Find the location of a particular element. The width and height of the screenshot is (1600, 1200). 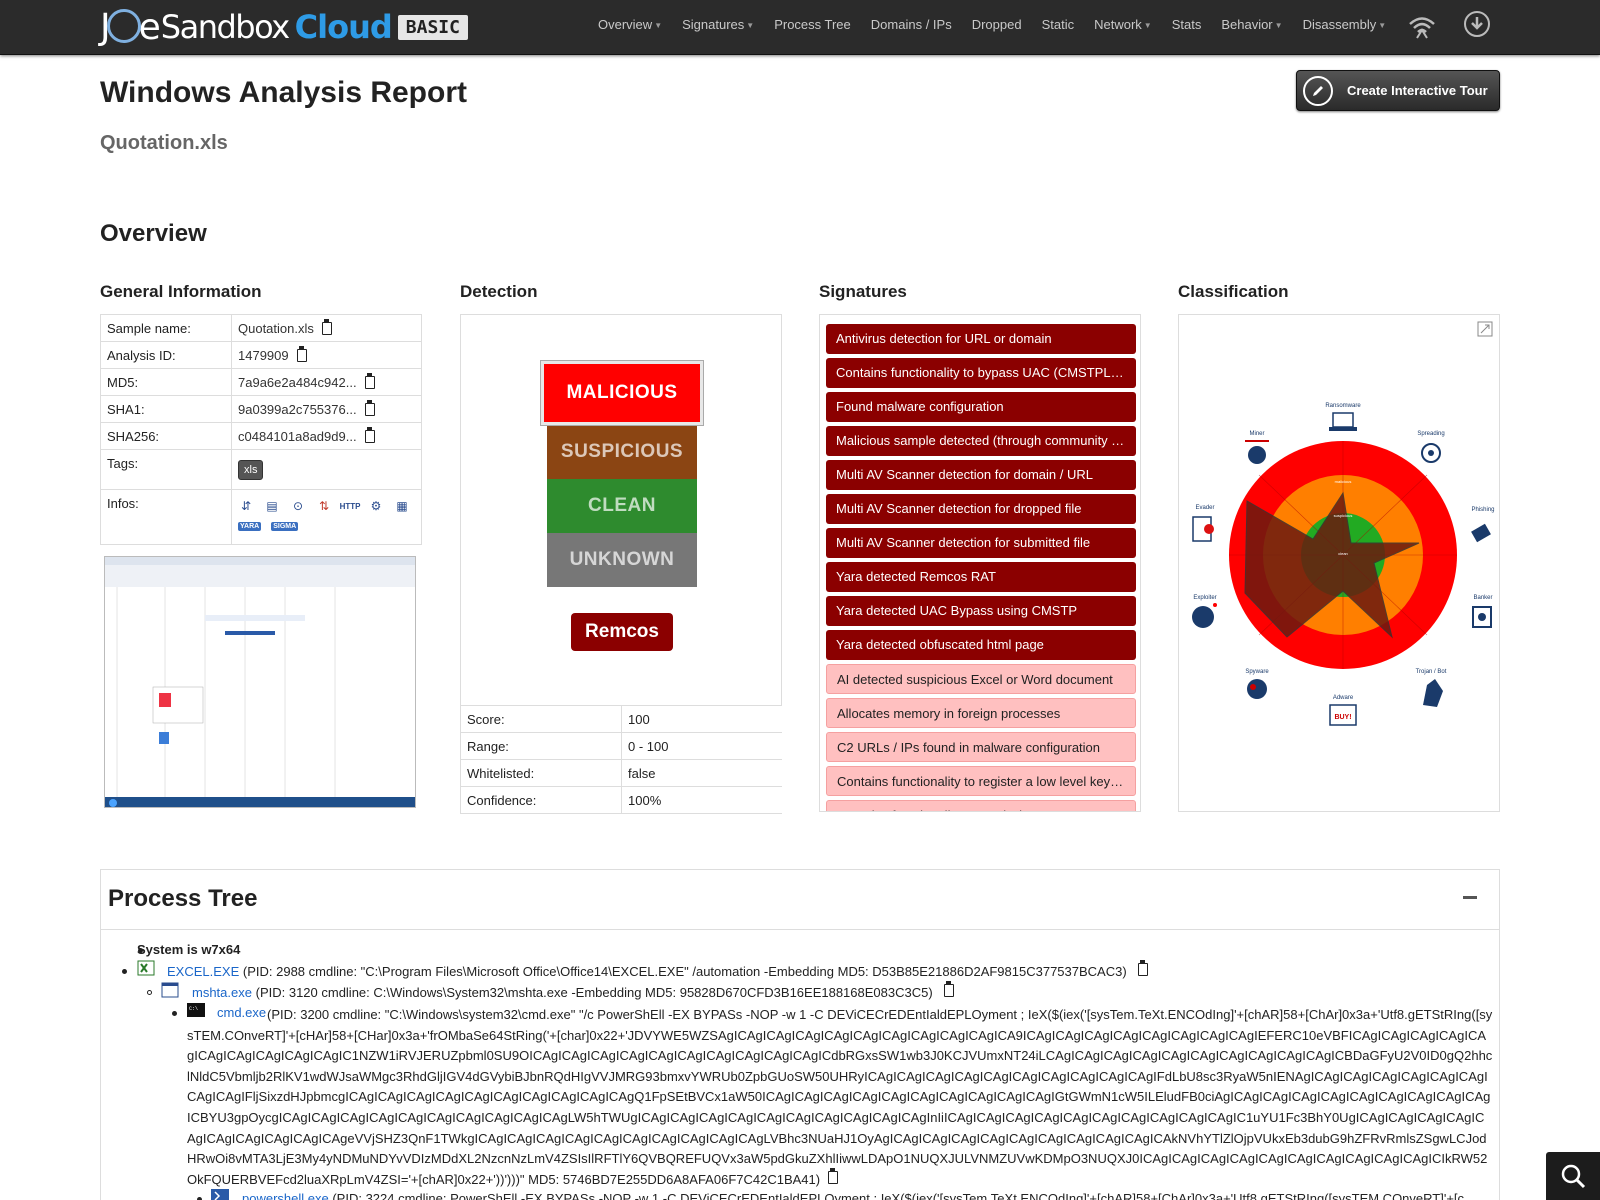

ring-label-malicious: malicious is located at coordinates (1343, 481).